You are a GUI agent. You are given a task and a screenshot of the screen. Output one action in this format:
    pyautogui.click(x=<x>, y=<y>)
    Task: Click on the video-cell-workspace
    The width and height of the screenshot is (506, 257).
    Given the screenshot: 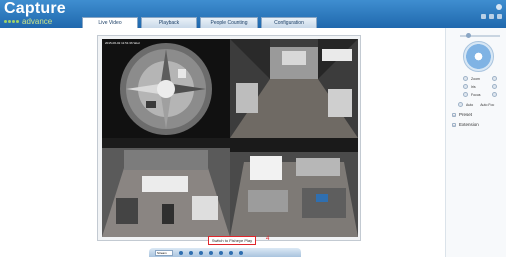 What is the action you would take?
    pyautogui.click(x=294, y=187)
    